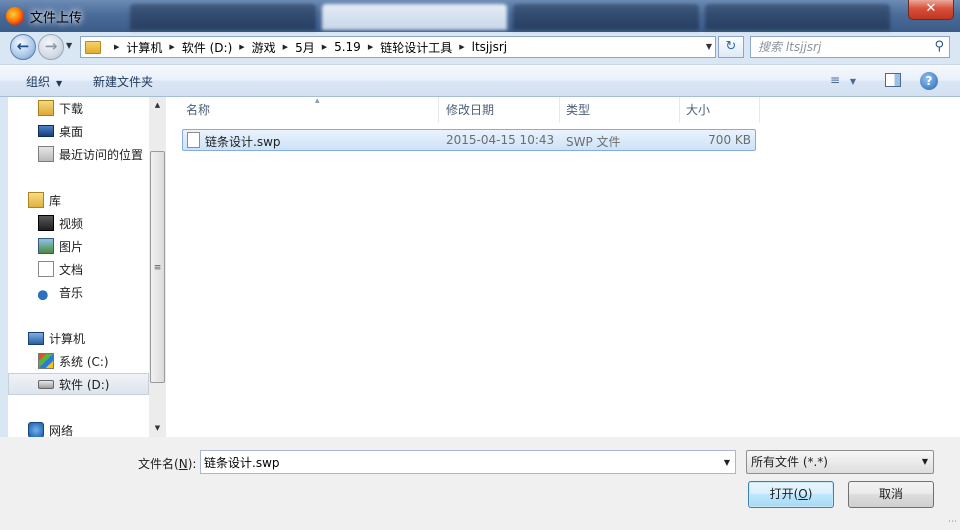 This screenshot has height=530, width=960. What do you see at coordinates (61, 430) in the screenshot?
I see `nav-item-label: 网络` at bounding box center [61, 430].